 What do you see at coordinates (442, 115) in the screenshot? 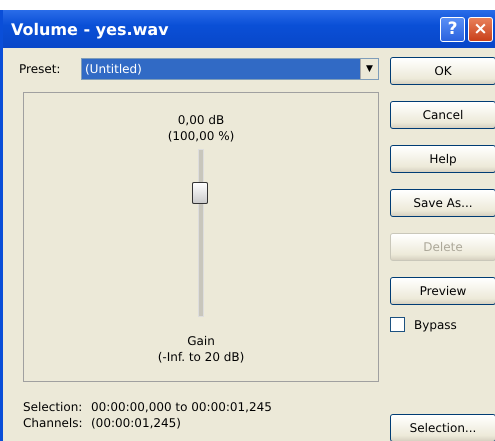
I see `dialog-button: Cancel` at bounding box center [442, 115].